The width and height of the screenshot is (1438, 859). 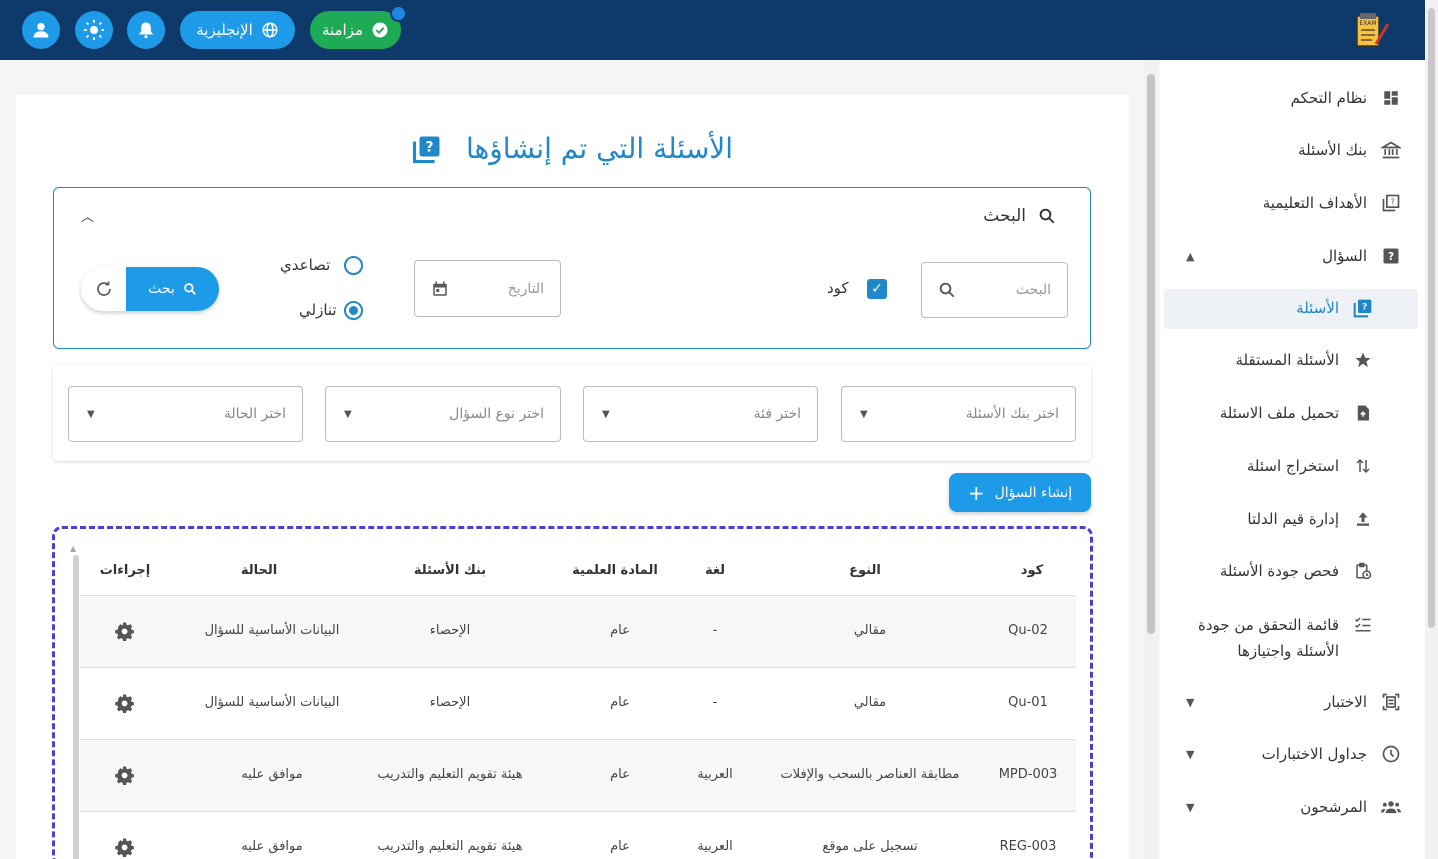 I want to click on header-subject: المادة العلمية, so click(x=615, y=570).